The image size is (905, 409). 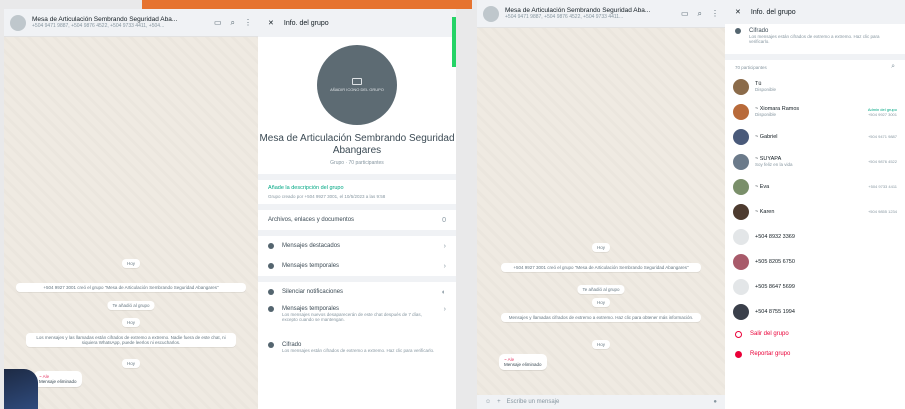 I want to click on exit-group-button: Salir del grupo, so click(x=815, y=334).